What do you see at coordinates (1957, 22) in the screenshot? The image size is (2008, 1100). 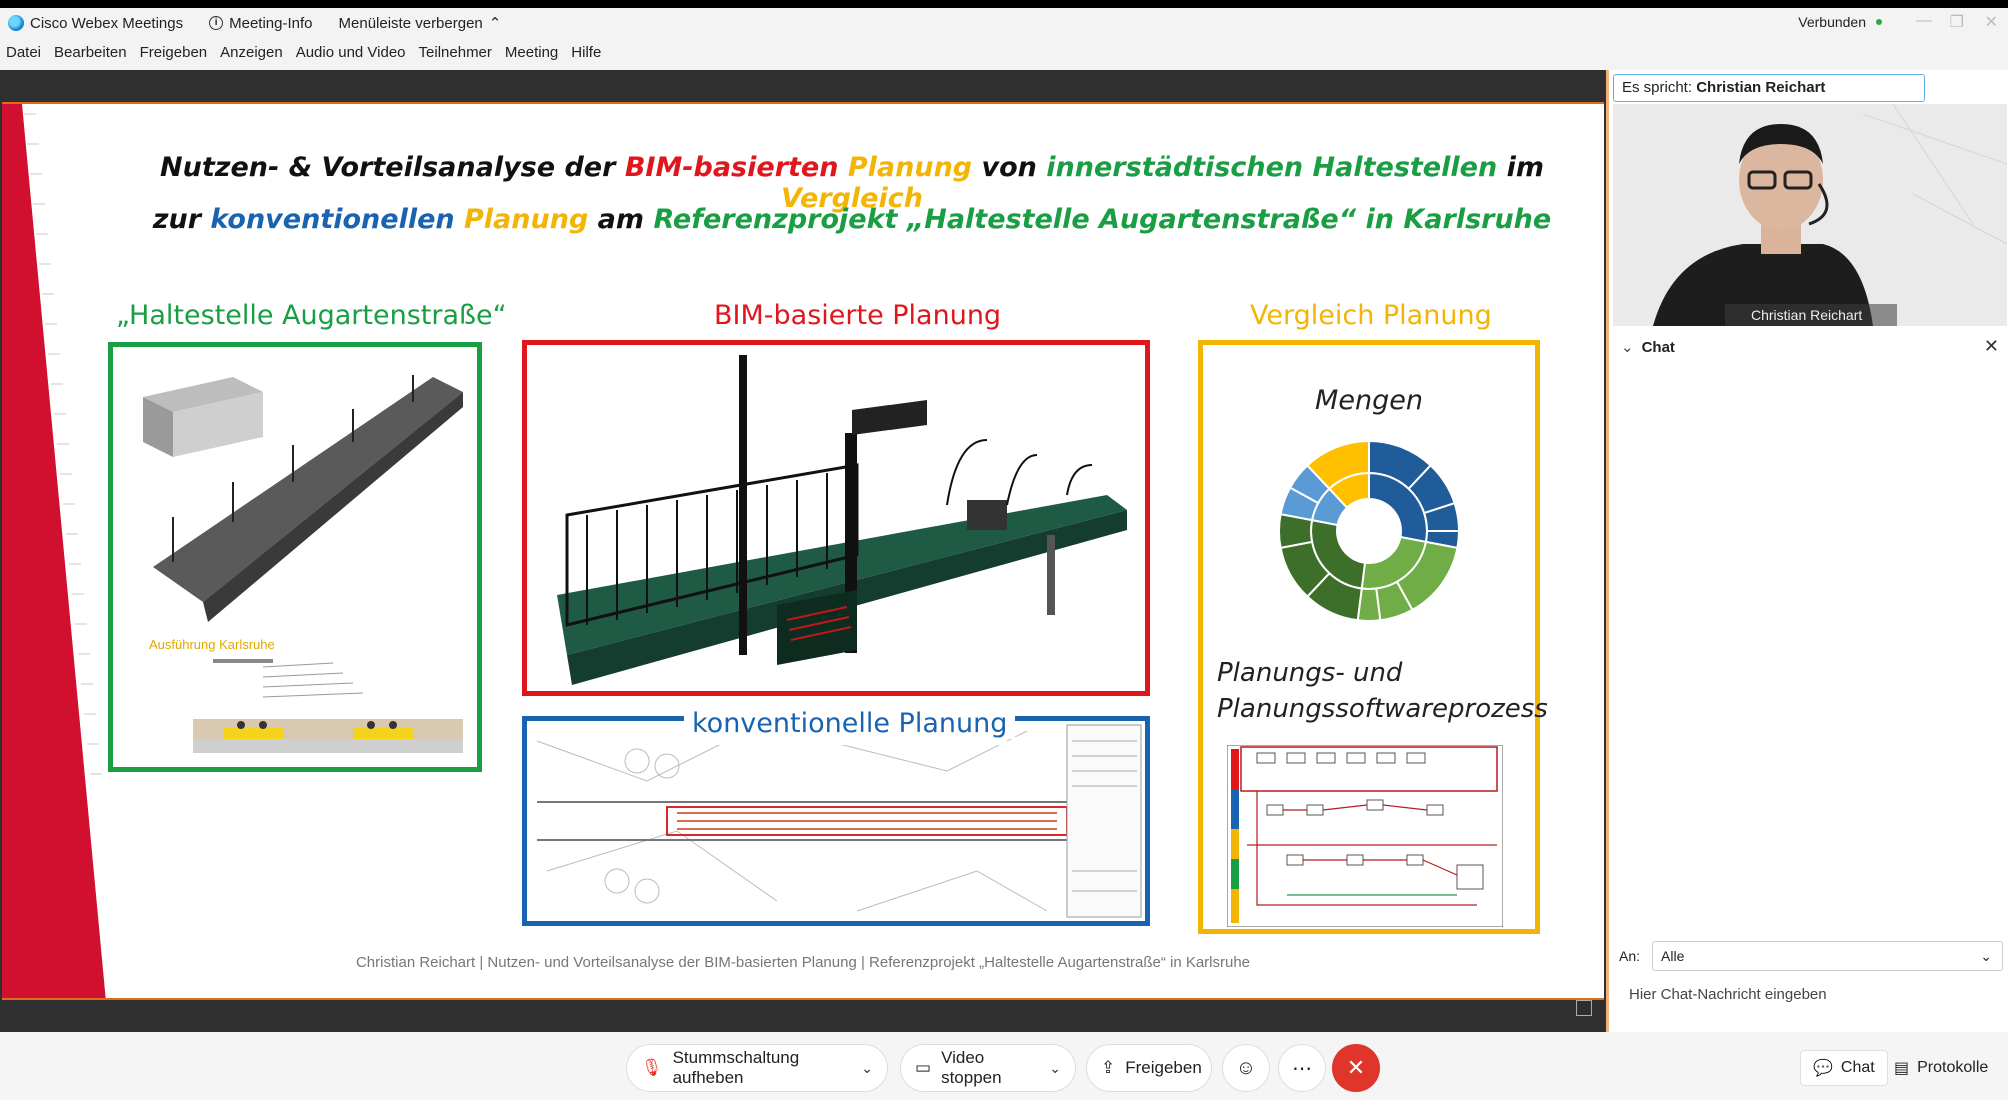 I see `restore-icon: ❐` at bounding box center [1957, 22].